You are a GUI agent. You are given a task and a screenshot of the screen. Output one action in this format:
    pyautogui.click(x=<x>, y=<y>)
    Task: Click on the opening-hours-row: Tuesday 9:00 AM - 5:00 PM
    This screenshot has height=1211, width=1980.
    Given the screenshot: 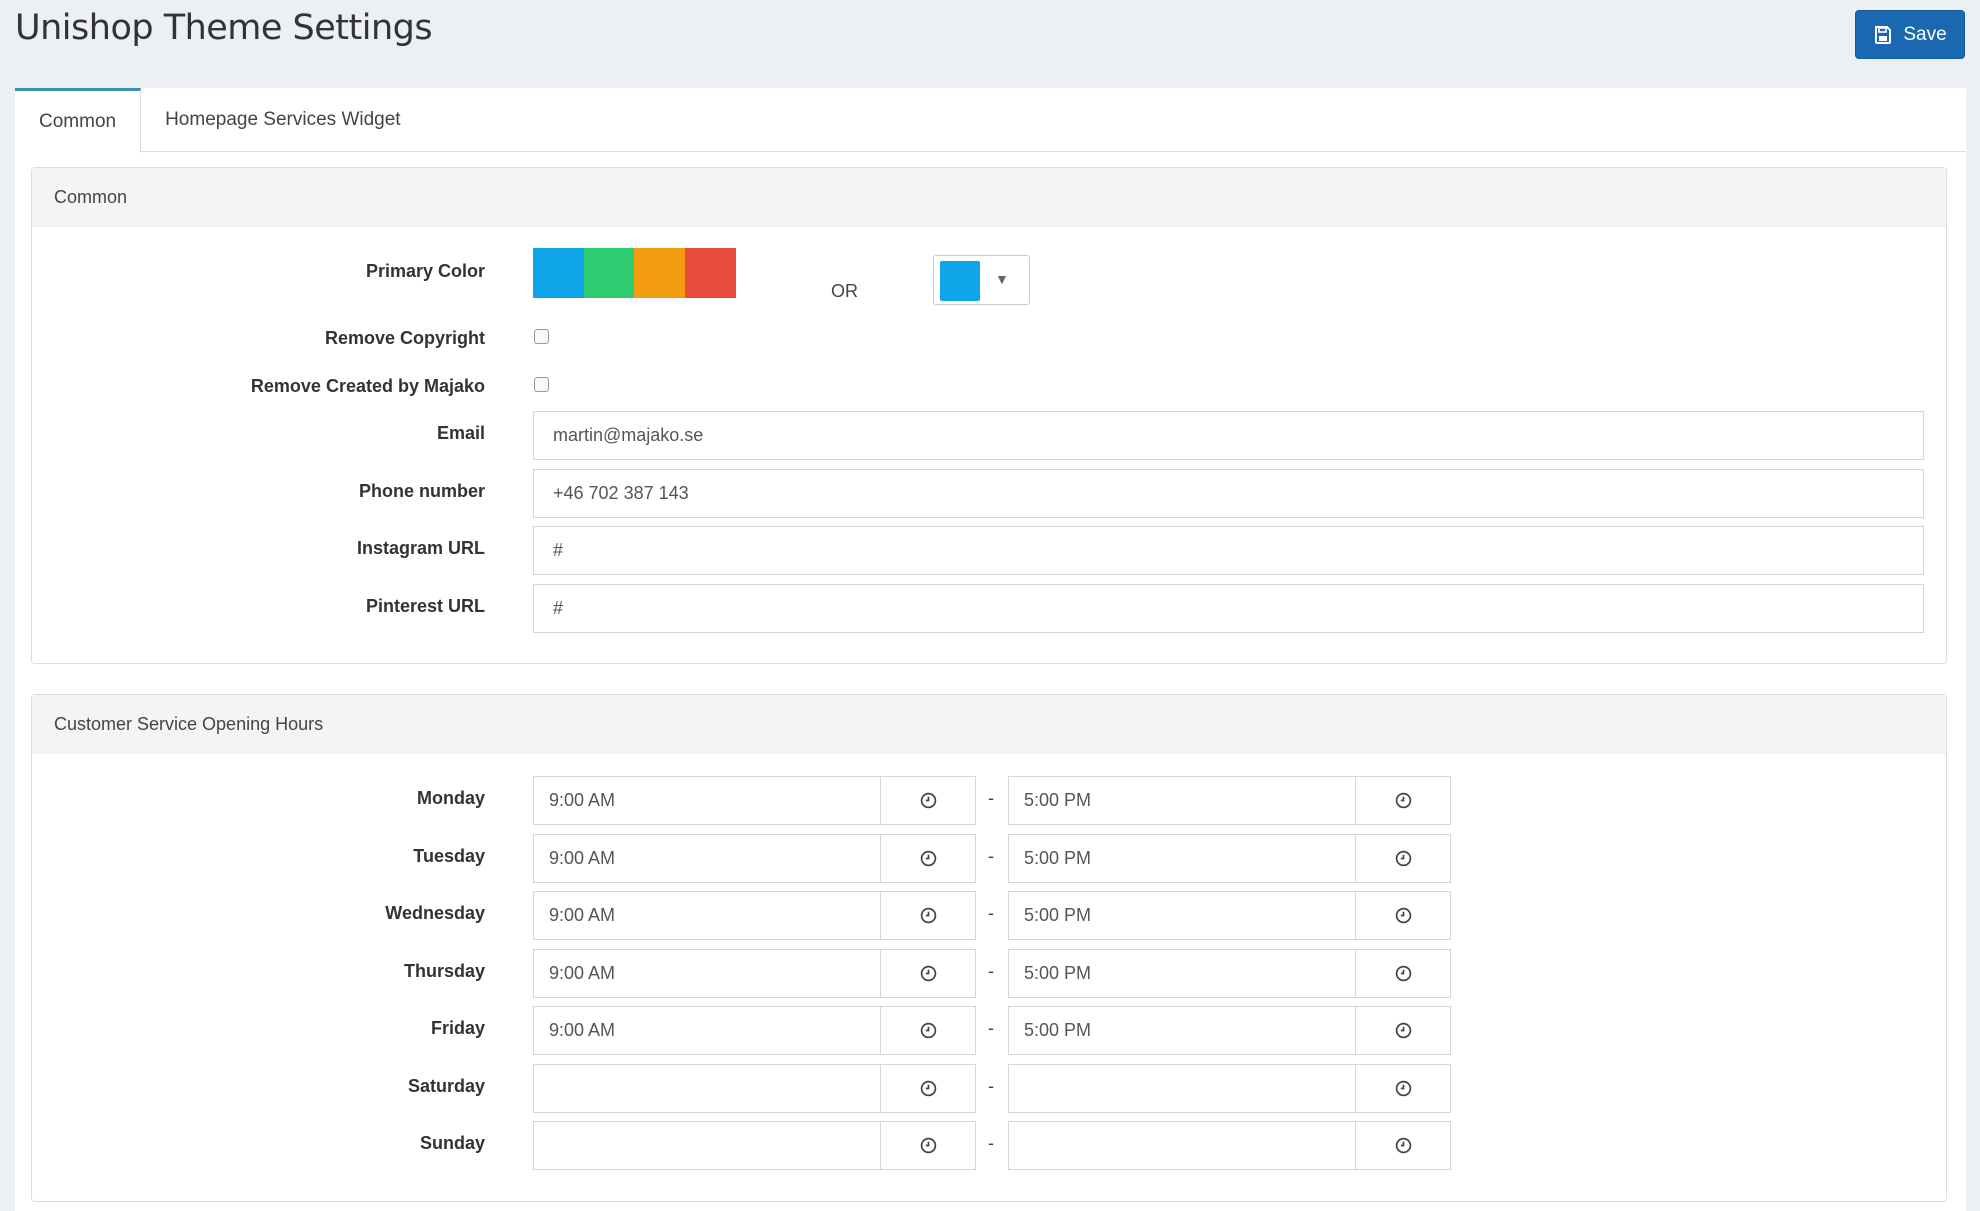 What is the action you would take?
    pyautogui.click(x=989, y=858)
    